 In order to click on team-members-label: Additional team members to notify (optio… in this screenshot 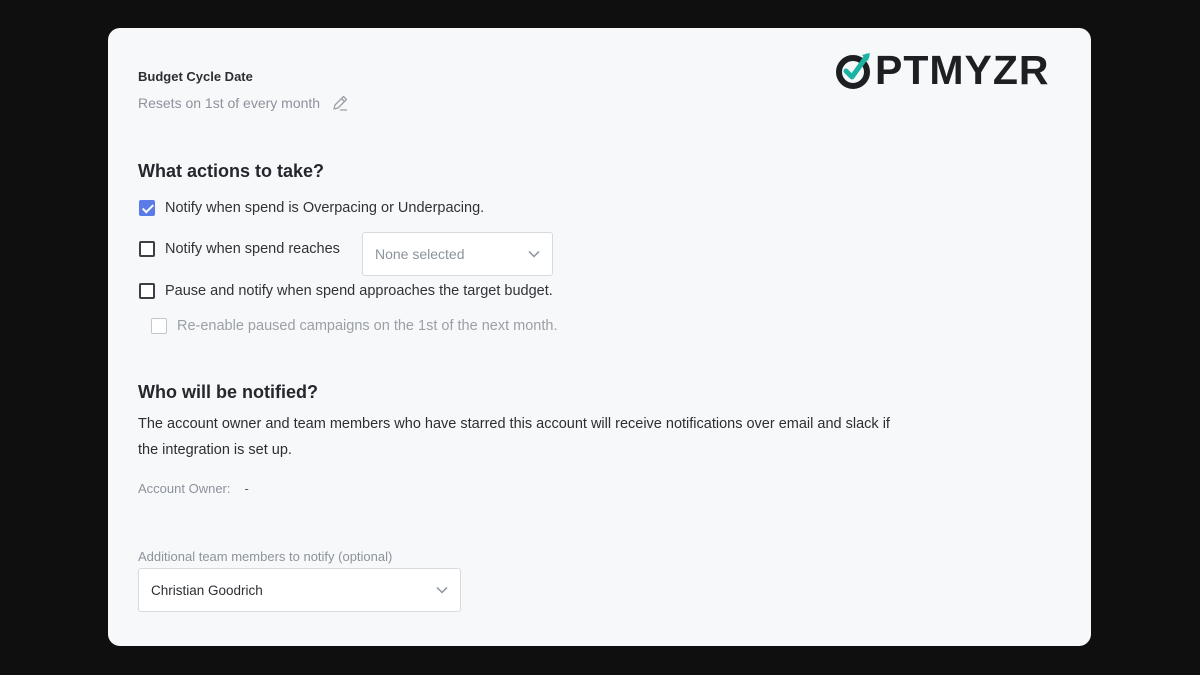, I will do `click(265, 556)`.